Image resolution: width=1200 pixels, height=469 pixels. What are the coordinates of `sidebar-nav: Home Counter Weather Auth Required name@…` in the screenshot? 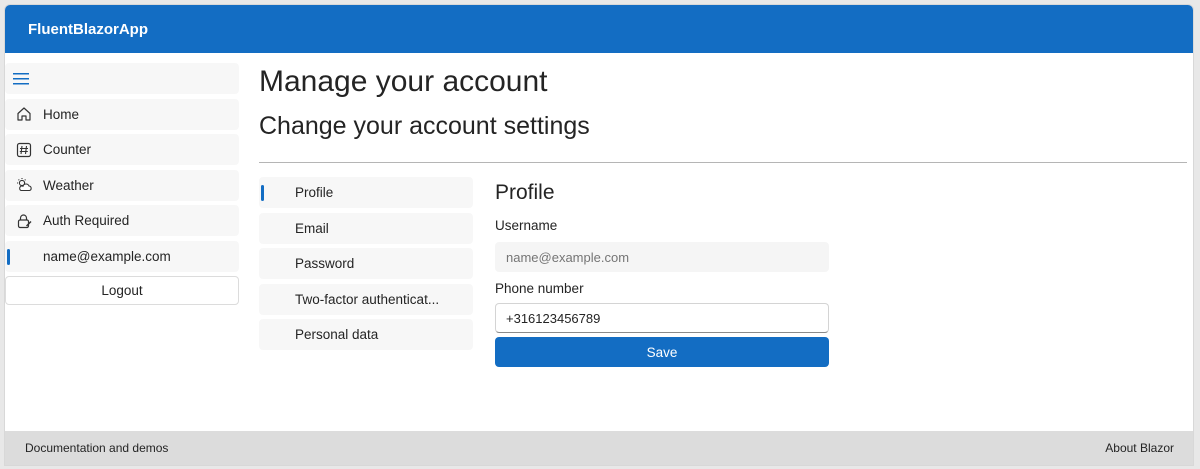 It's located at (122, 184).